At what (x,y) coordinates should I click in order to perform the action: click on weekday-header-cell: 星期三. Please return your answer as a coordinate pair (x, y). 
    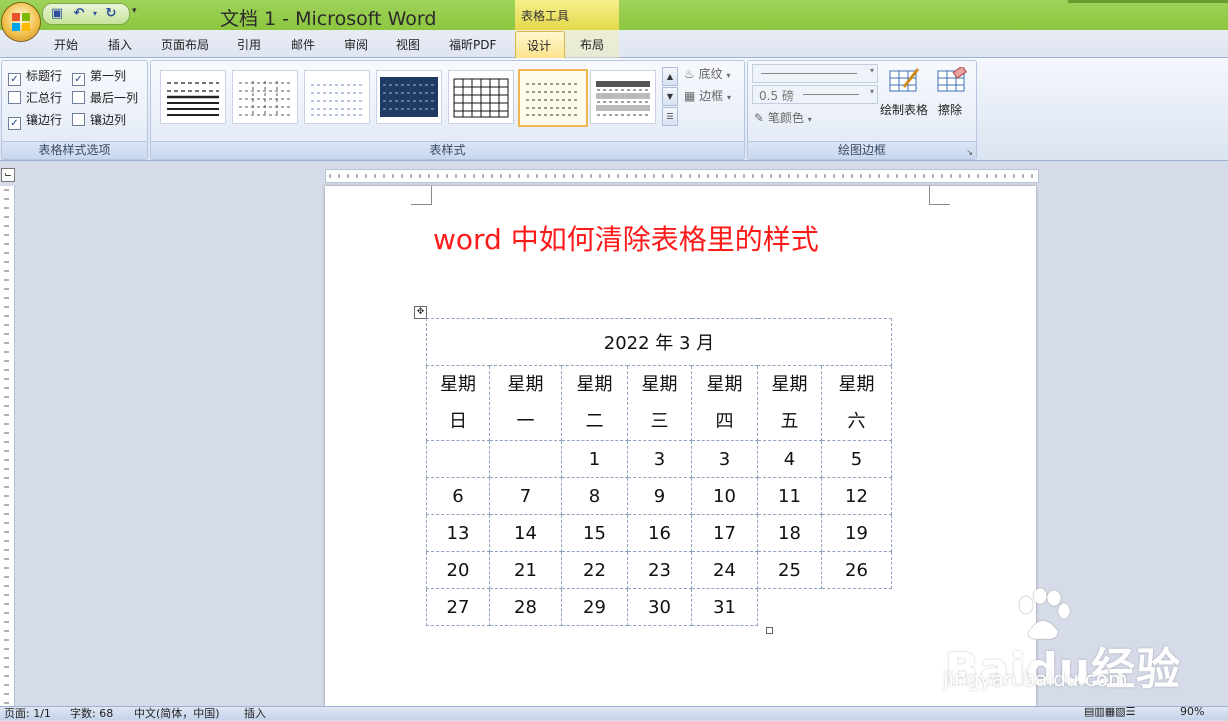
    Looking at the image, I should click on (659, 403).